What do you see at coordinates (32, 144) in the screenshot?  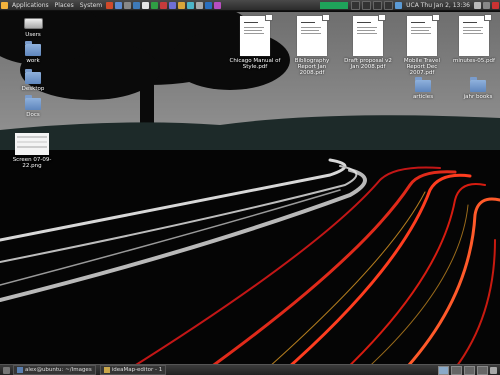 I see `image-thumbnail-icon` at bounding box center [32, 144].